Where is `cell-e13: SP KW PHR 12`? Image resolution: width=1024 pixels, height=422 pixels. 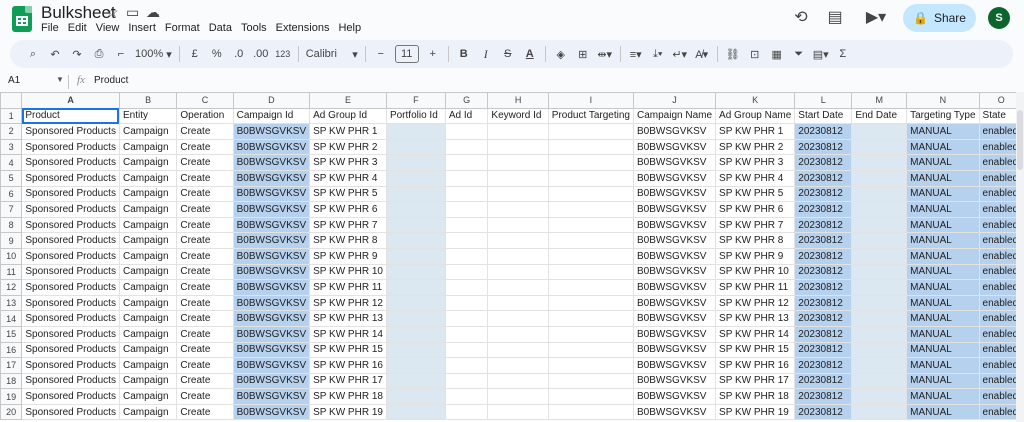 cell-e13: SP KW PHR 12 is located at coordinates (348, 303).